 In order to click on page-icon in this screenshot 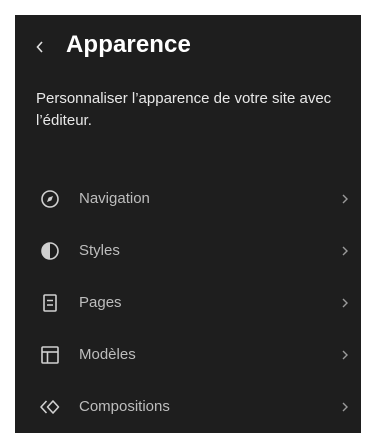, I will do `click(50, 303)`.